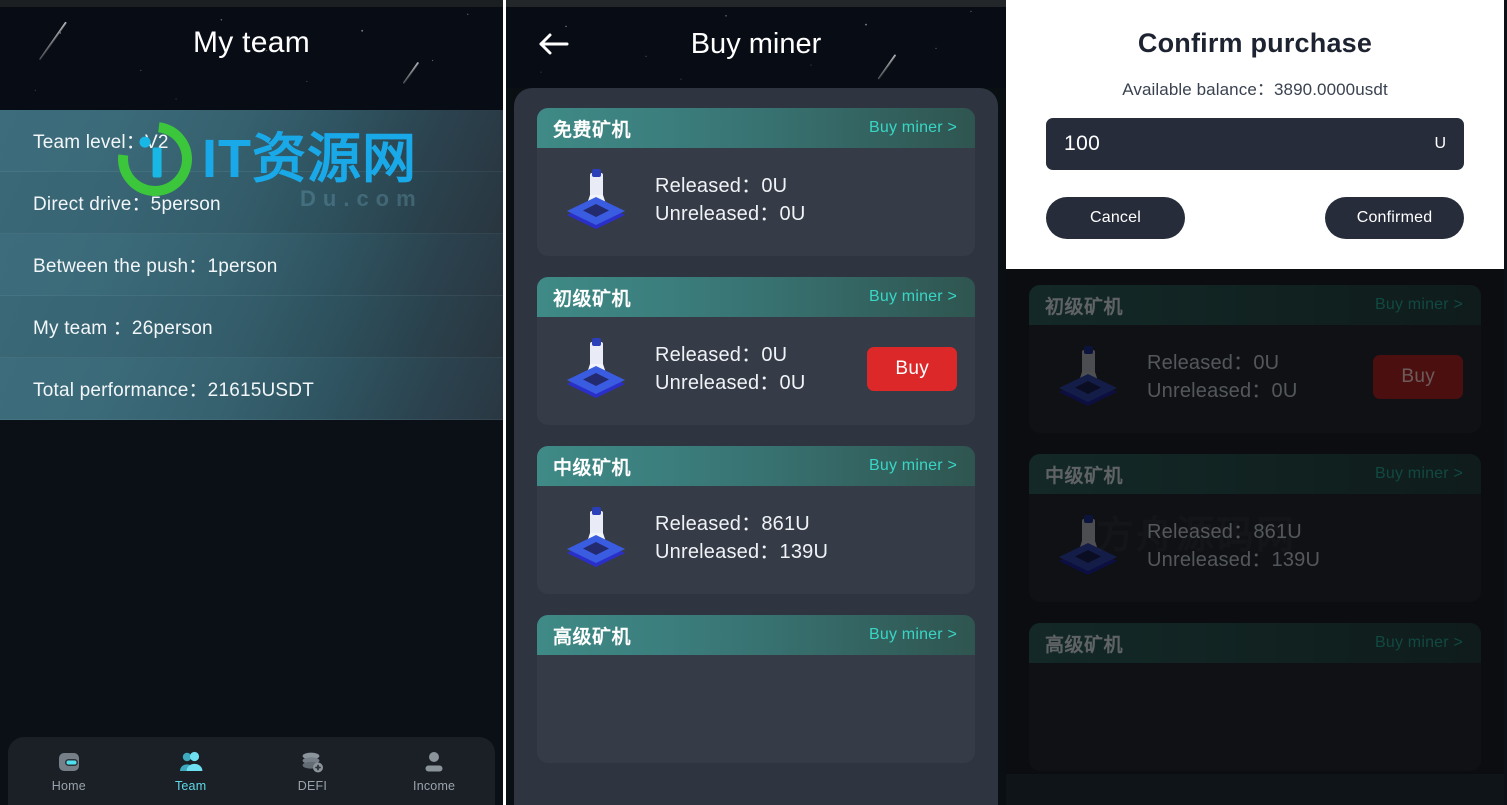 The image size is (1507, 805). Describe the element at coordinates (69, 762) in the screenshot. I see `home-icon` at that location.